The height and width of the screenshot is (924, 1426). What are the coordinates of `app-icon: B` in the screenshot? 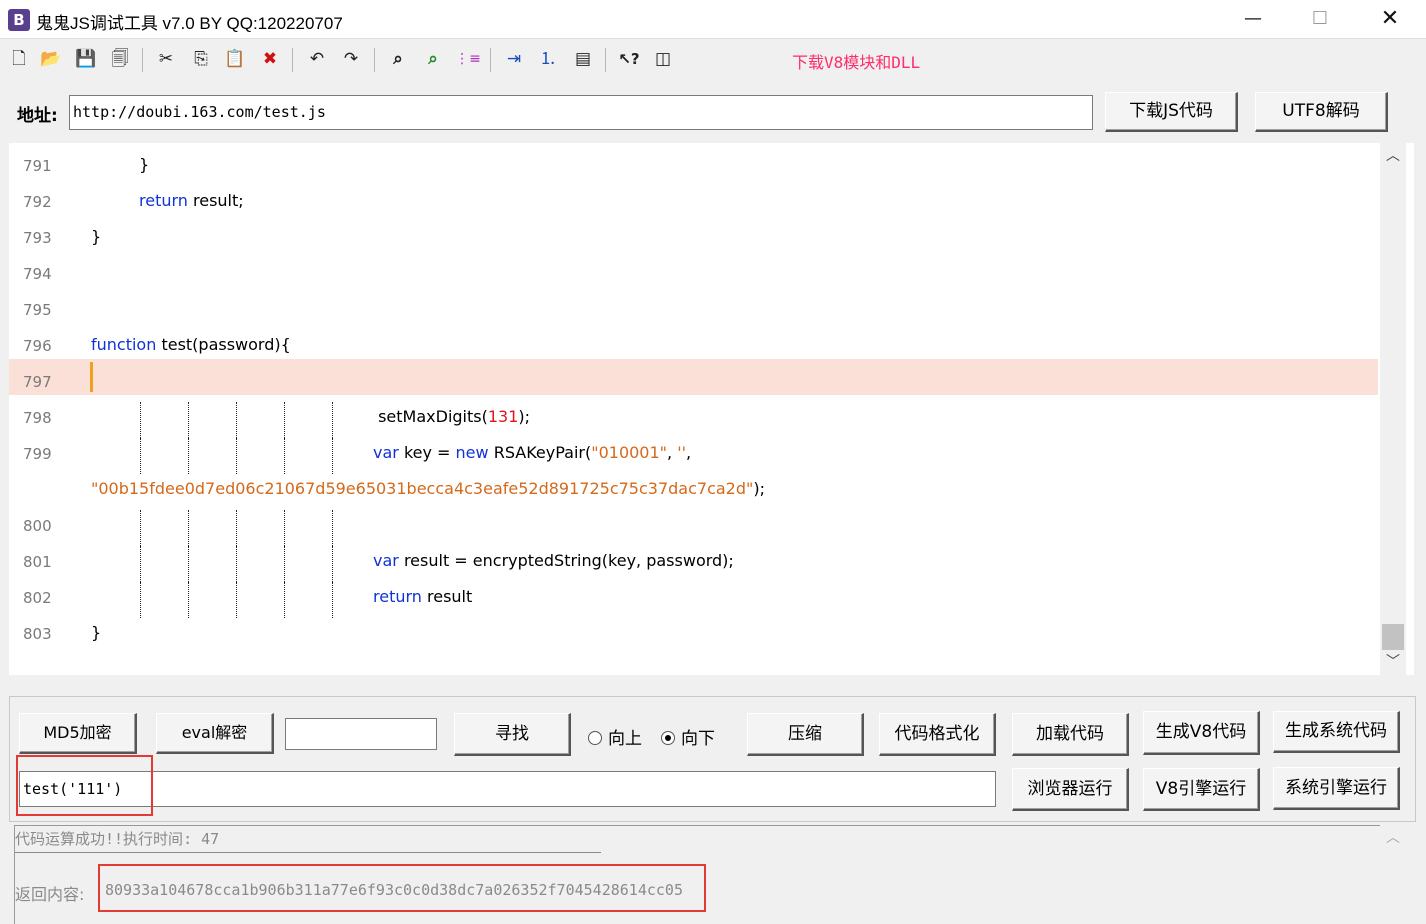 It's located at (19, 20).